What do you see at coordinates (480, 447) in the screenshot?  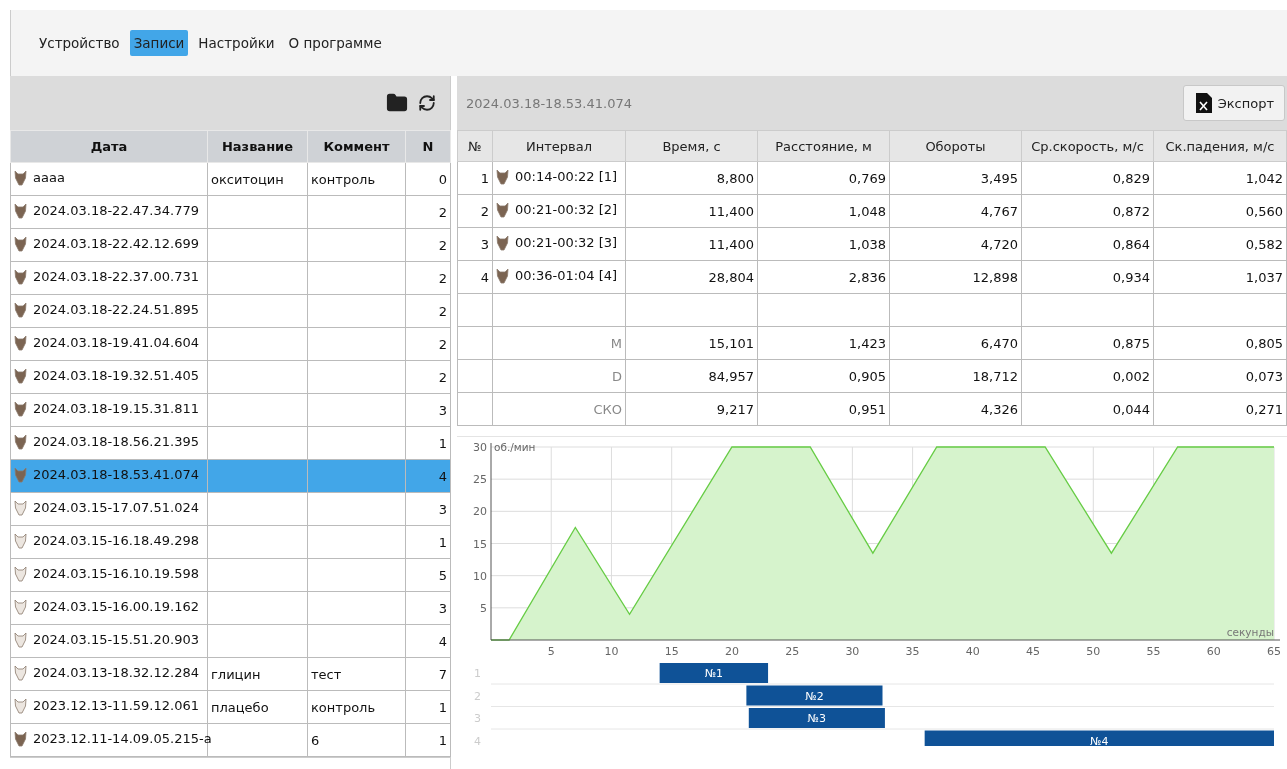 I see `y-tick-label: 30` at bounding box center [480, 447].